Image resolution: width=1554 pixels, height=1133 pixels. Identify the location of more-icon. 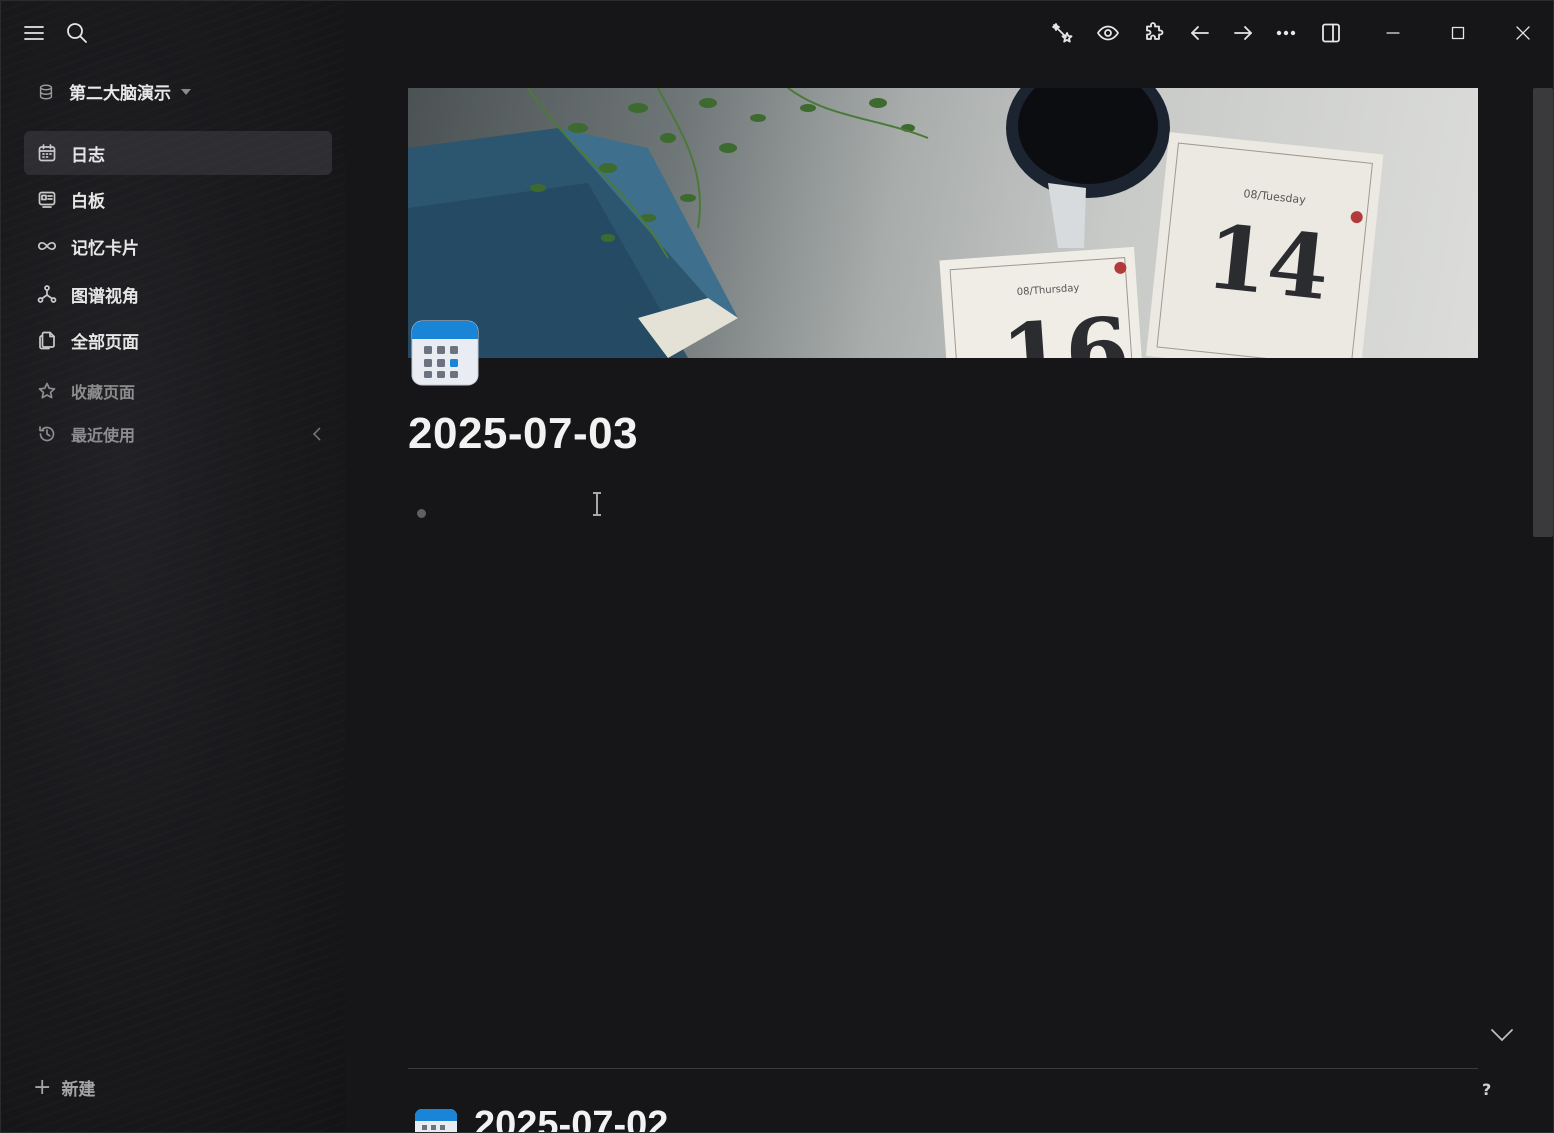
(1286, 33).